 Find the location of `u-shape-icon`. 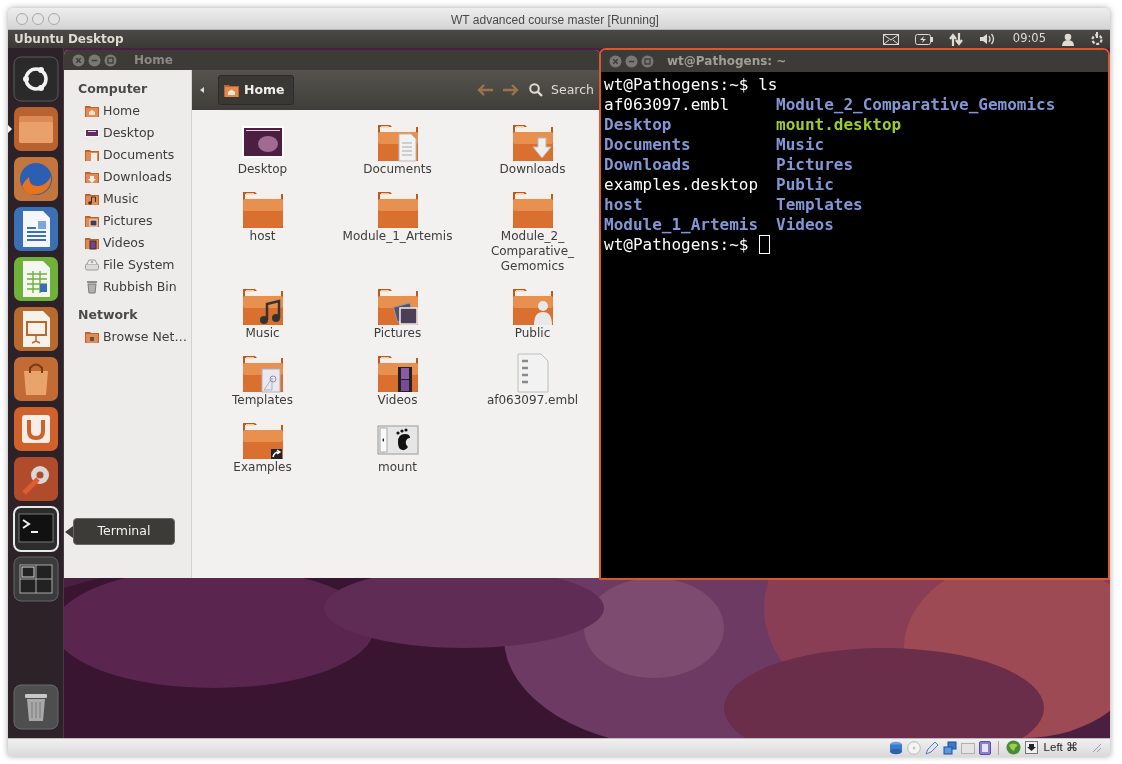

u-shape-icon is located at coordinates (36, 429).